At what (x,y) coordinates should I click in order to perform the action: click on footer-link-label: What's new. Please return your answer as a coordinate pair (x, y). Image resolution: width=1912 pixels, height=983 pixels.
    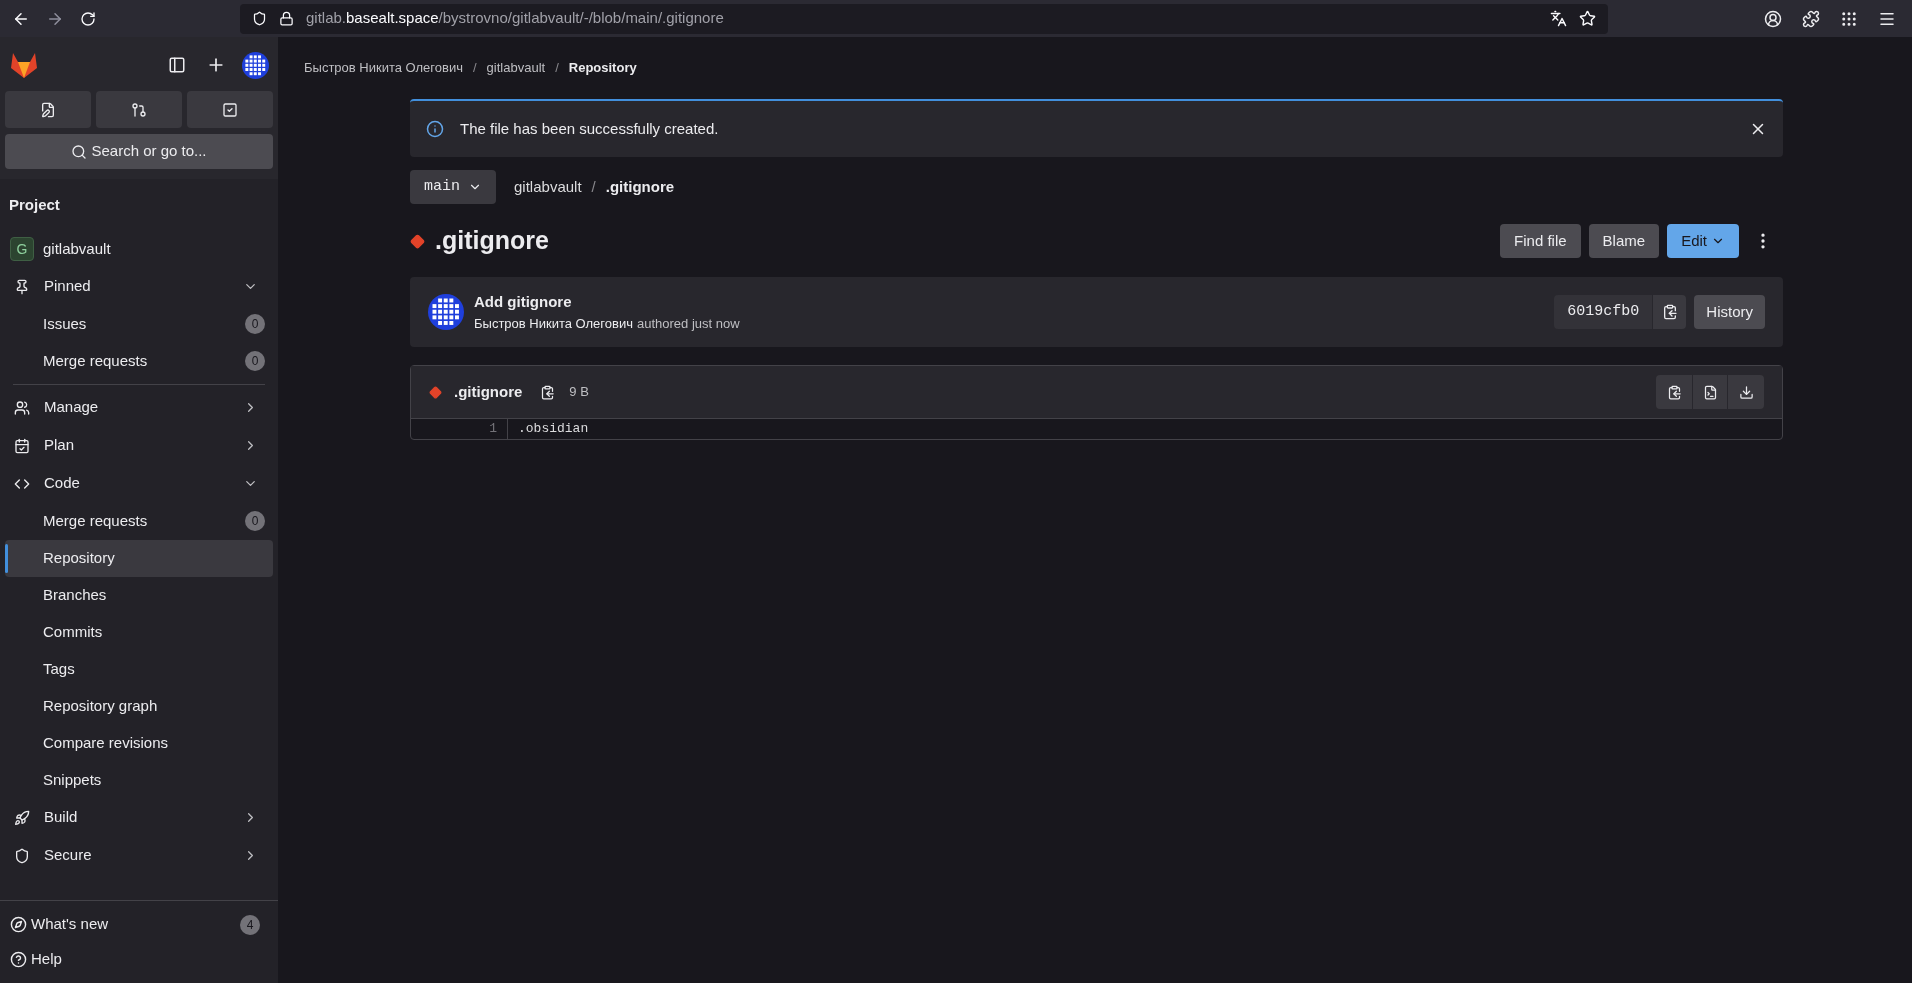
    Looking at the image, I should click on (70, 924).